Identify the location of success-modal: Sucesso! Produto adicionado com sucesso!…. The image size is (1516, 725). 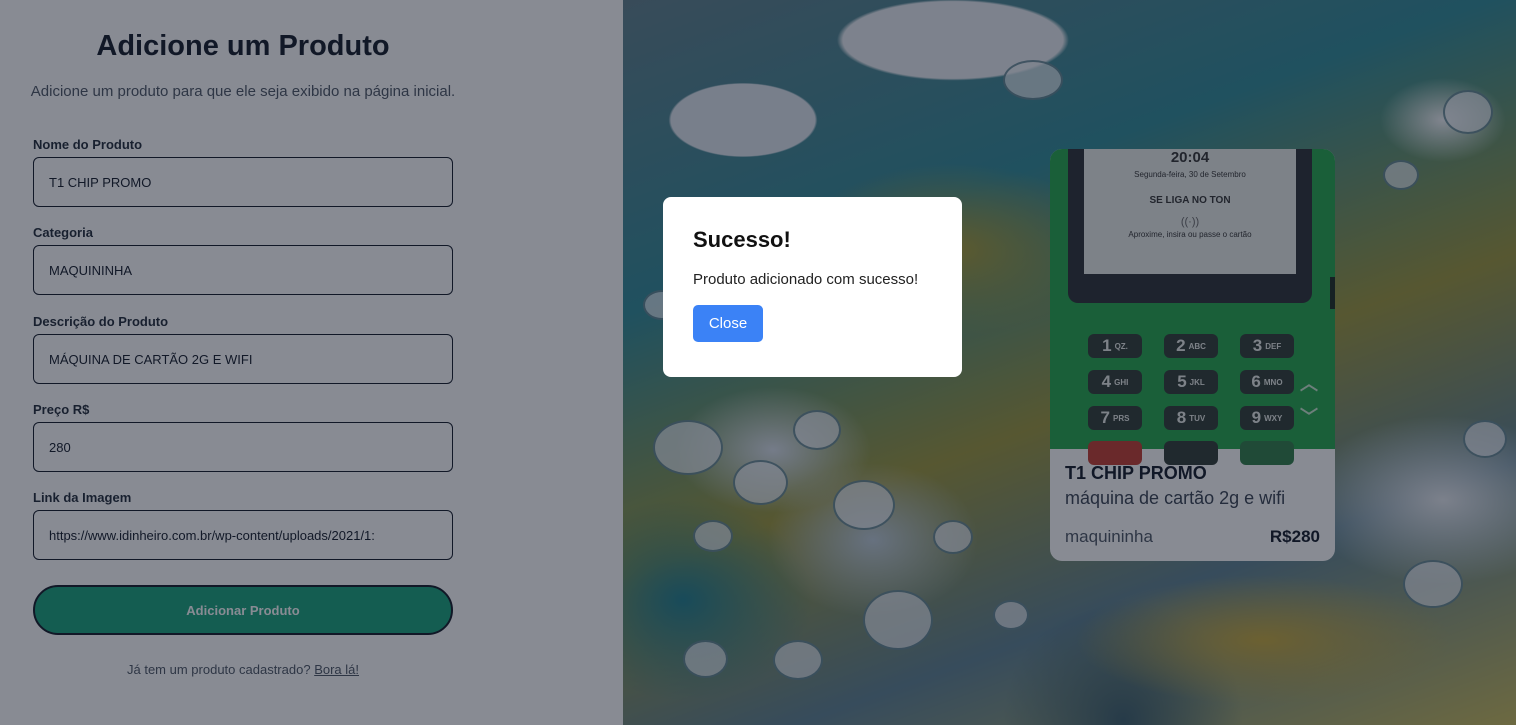
(812, 287).